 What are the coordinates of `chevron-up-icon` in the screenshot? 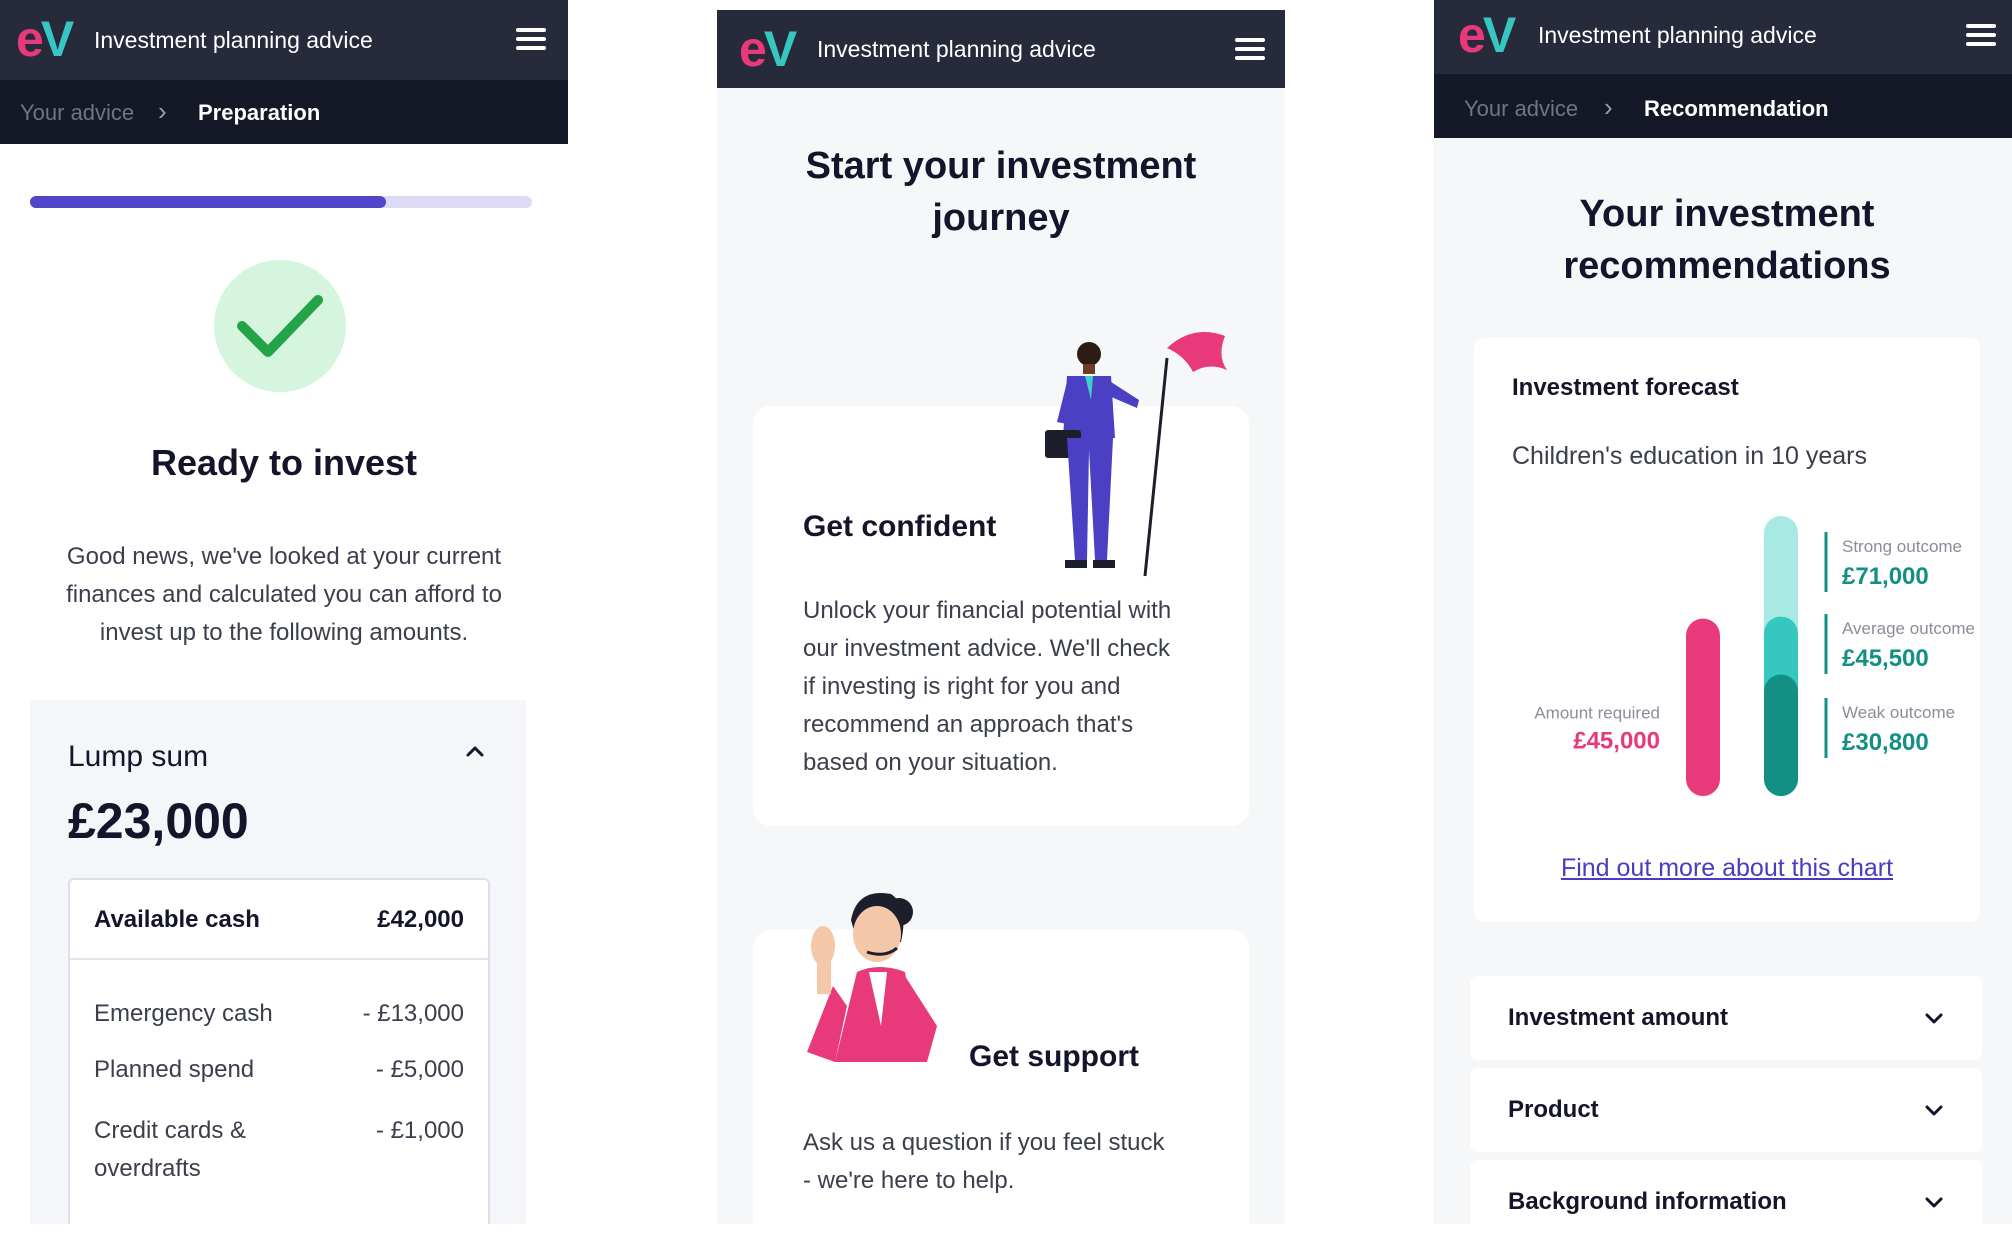 It's located at (475, 751).